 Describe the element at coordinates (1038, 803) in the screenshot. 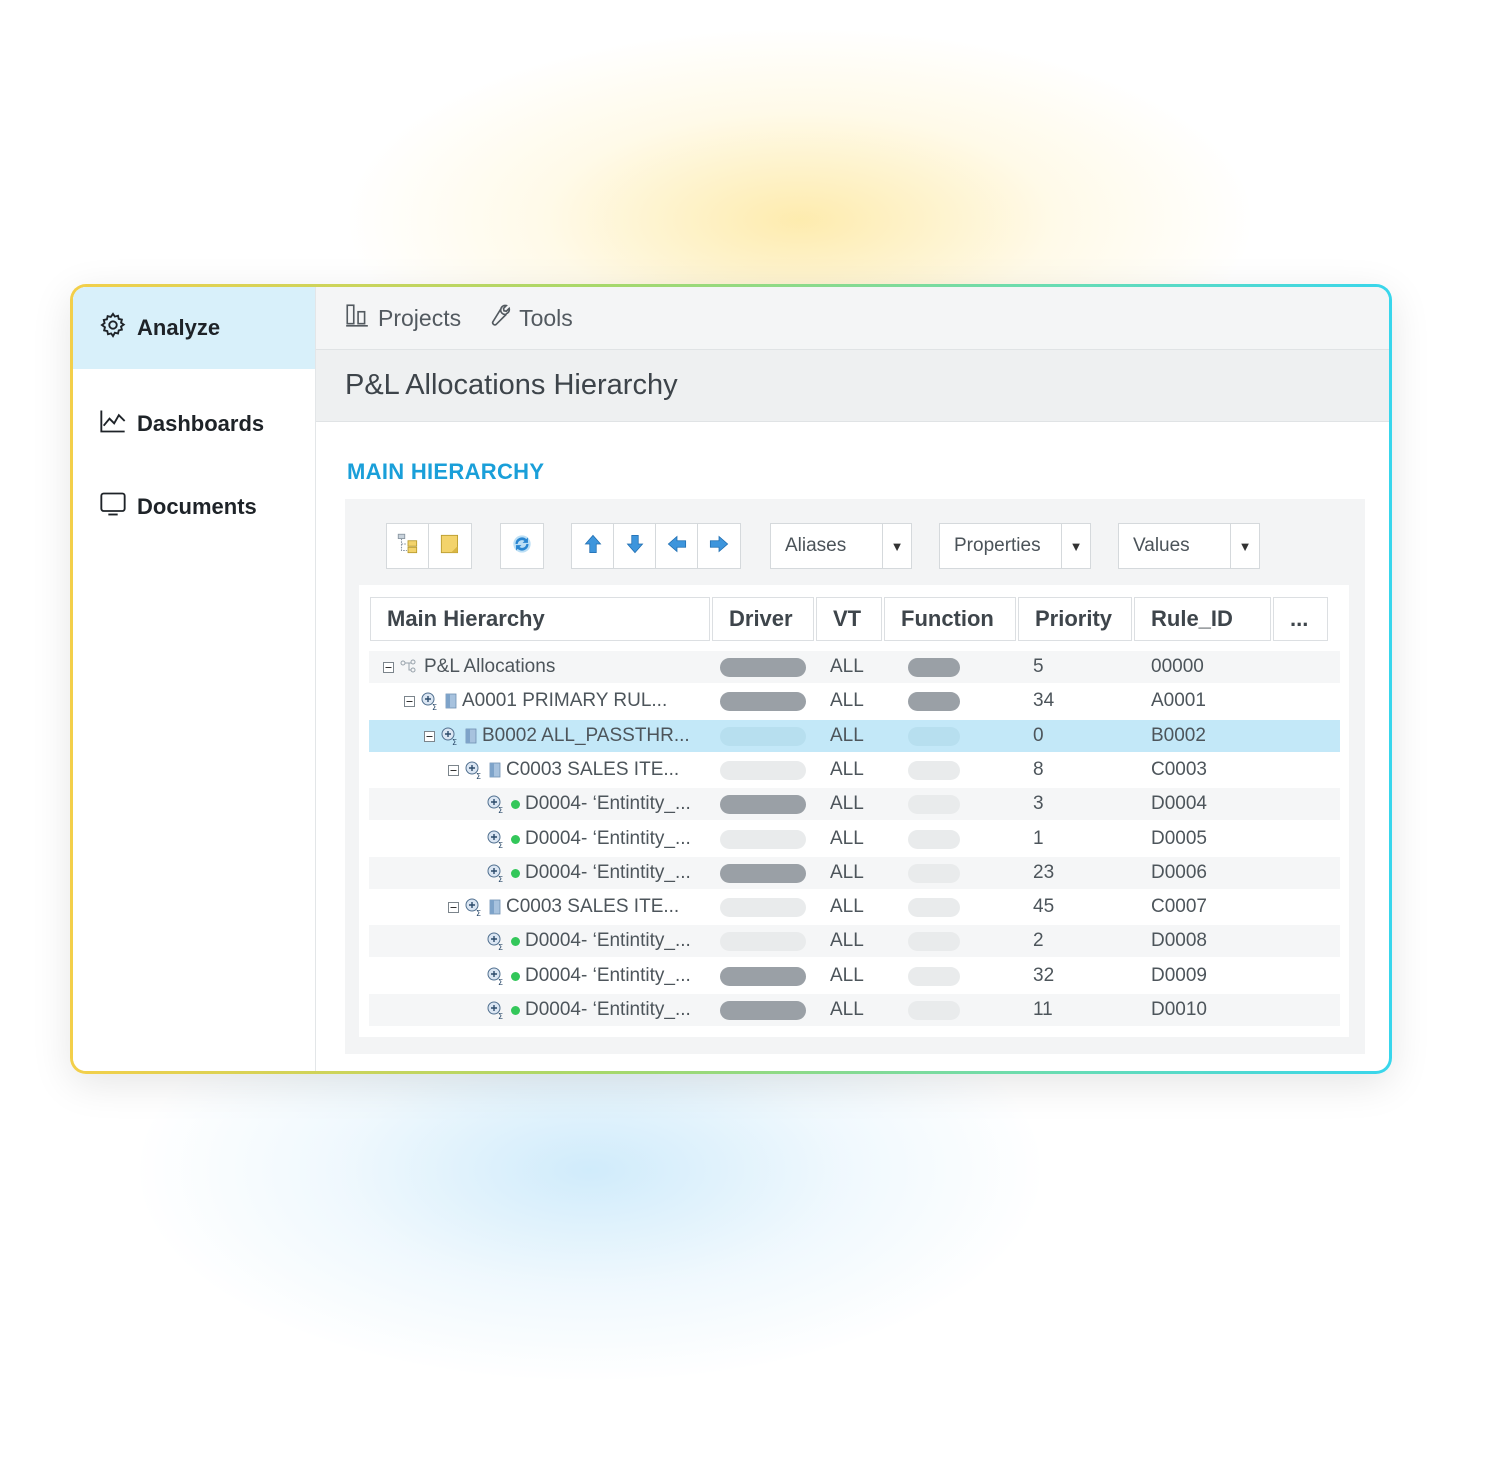

I see `priority-cell: 3` at that location.